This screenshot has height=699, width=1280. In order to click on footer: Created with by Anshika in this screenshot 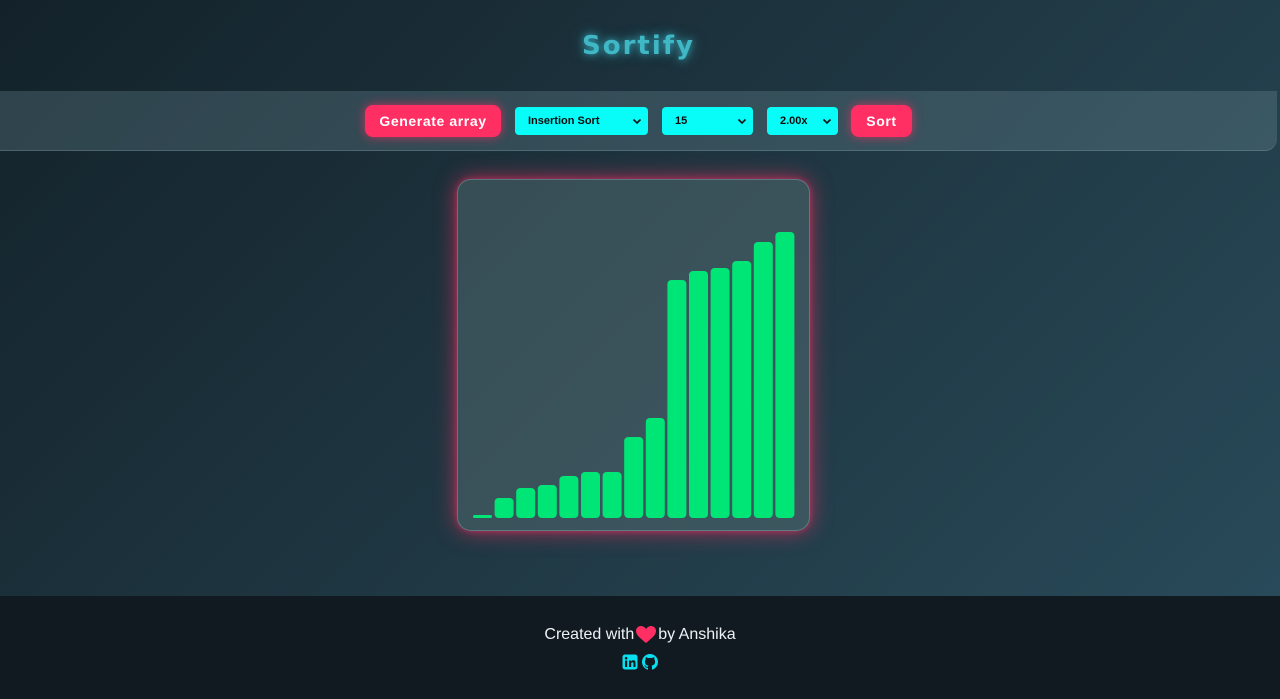, I will do `click(640, 647)`.